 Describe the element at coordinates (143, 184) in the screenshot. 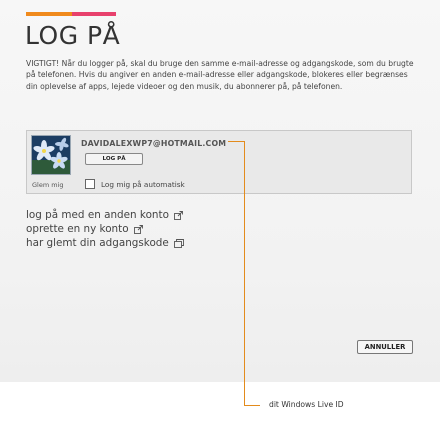

I see `auto-login-label: Log mig på automatisk` at that location.